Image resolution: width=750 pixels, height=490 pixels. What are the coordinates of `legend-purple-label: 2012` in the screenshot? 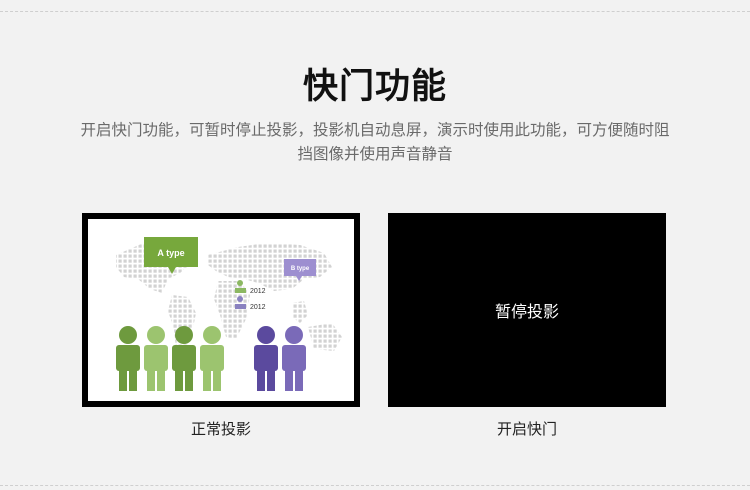 It's located at (258, 307).